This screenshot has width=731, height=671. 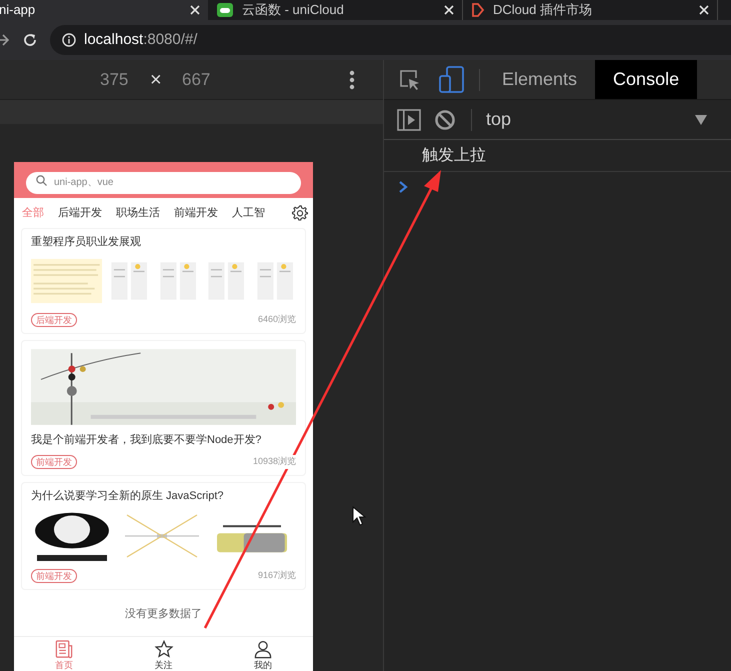 I want to click on sidebar-toggle-icon, so click(x=409, y=119).